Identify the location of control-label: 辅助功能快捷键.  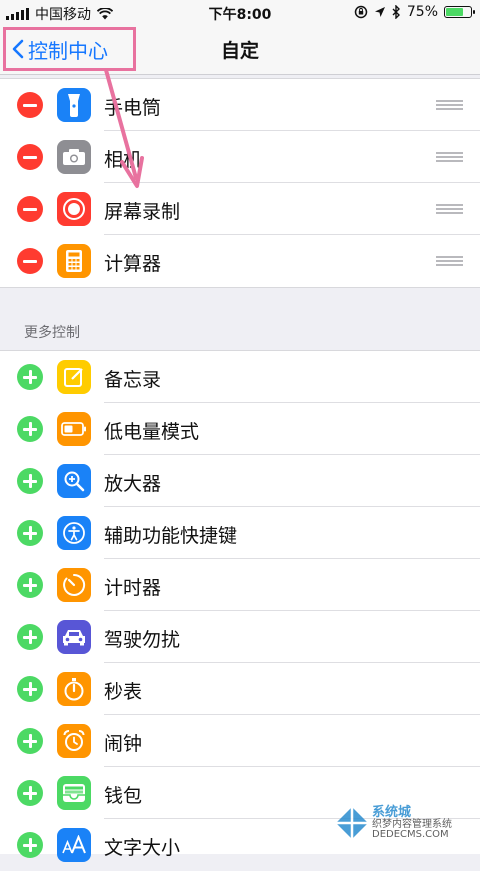
(171, 536).